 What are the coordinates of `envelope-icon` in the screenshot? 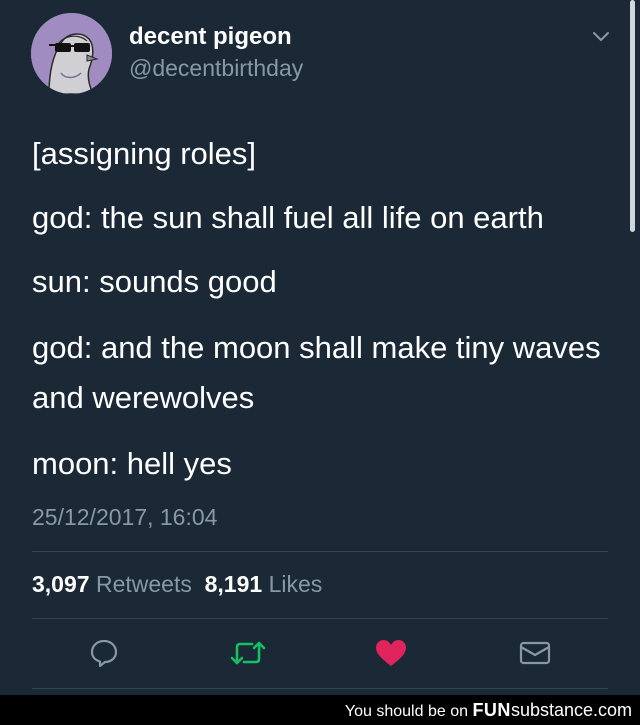 It's located at (535, 653).